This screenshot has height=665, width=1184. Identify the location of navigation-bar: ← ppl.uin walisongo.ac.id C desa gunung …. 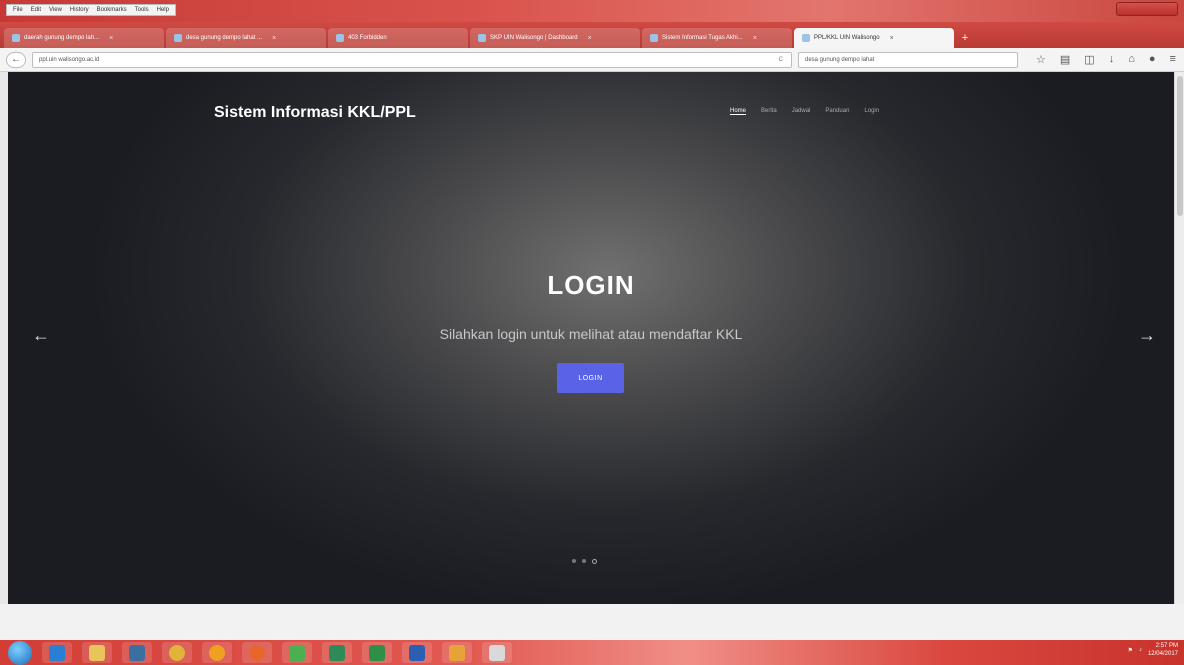
(592, 60).